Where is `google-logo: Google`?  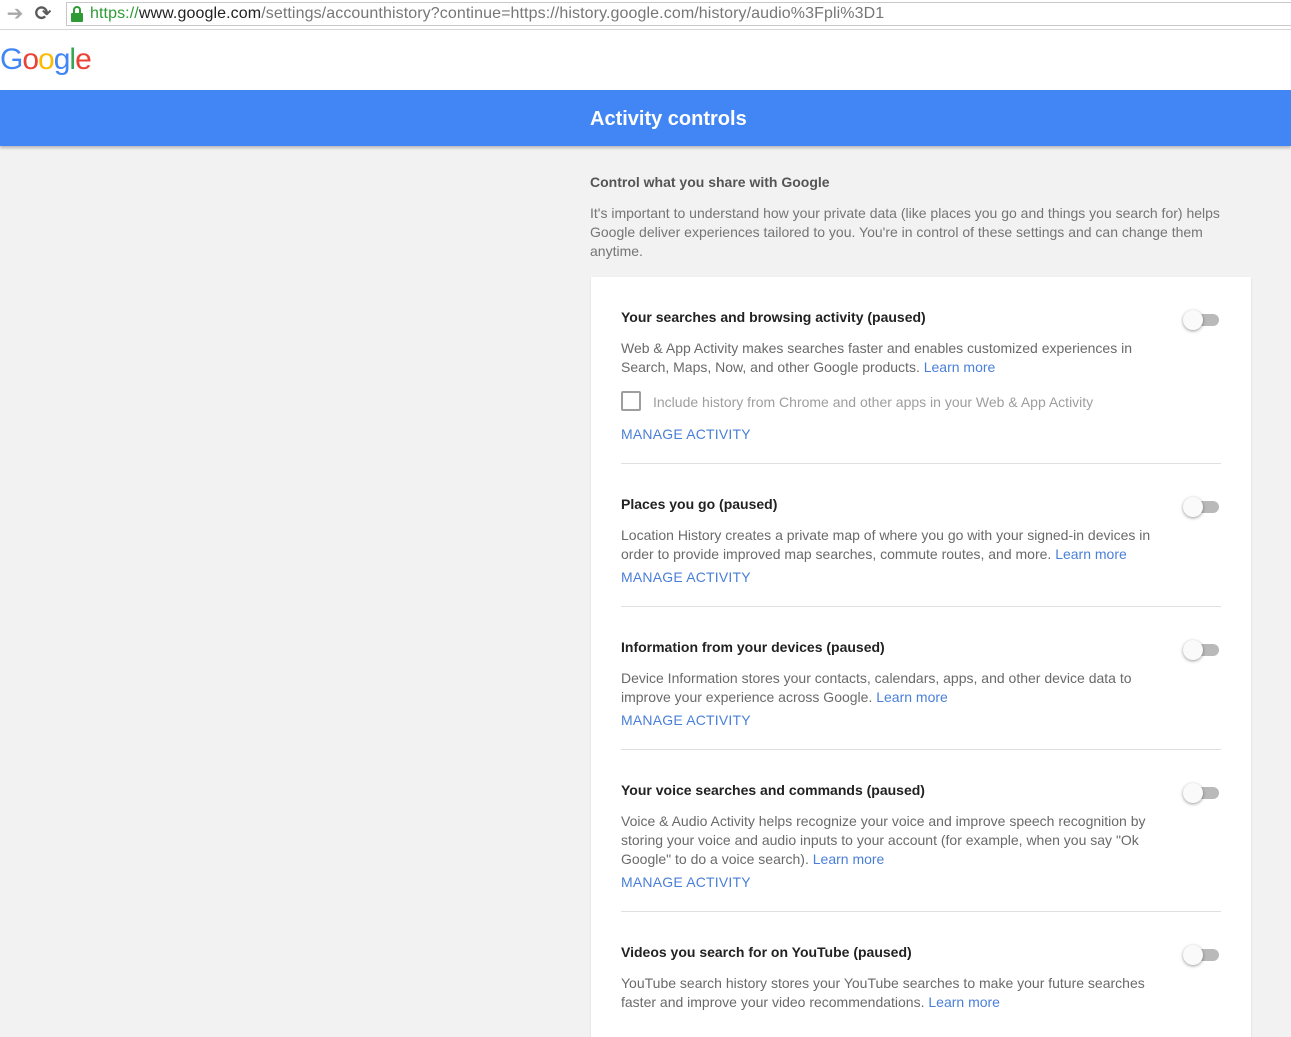 google-logo: Google is located at coordinates (46, 60).